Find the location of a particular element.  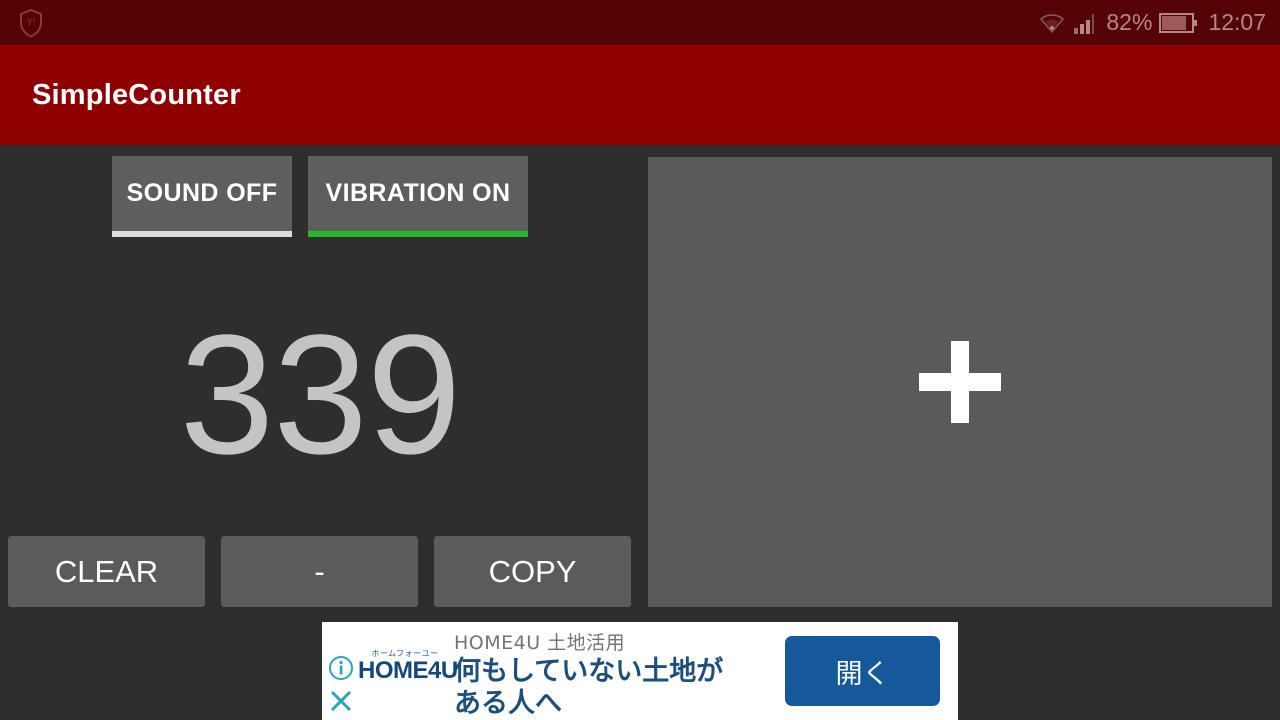

wifi-icon is located at coordinates (1052, 23).